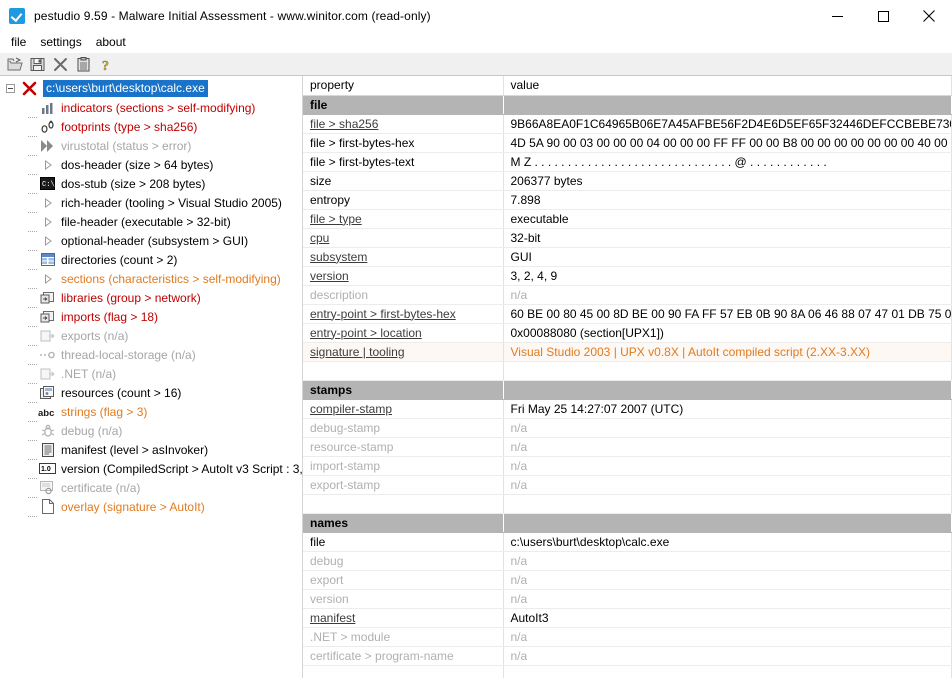 This screenshot has height=678, width=952. Describe the element at coordinates (151, 488) in the screenshot. I see `tree-item: certificate (n/a)` at that location.